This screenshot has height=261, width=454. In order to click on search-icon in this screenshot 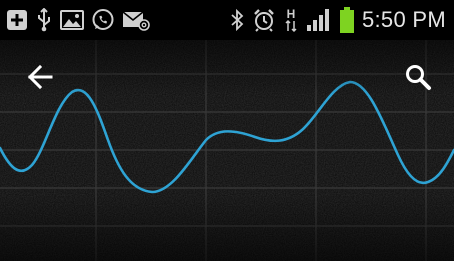, I will do `click(418, 79)`.